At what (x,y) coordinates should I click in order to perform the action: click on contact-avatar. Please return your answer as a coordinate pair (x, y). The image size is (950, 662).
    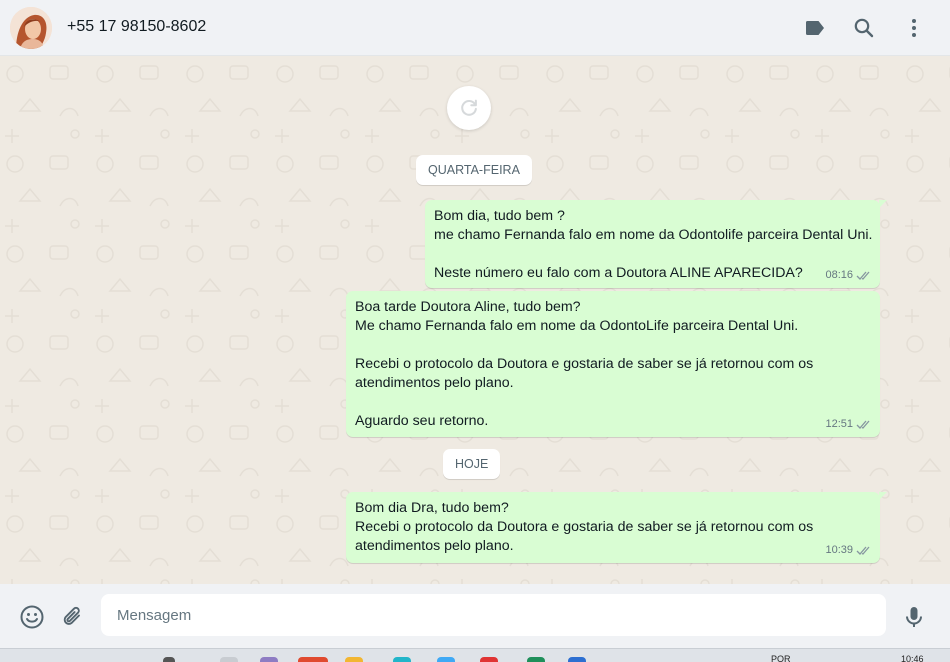
    Looking at the image, I should click on (31, 28).